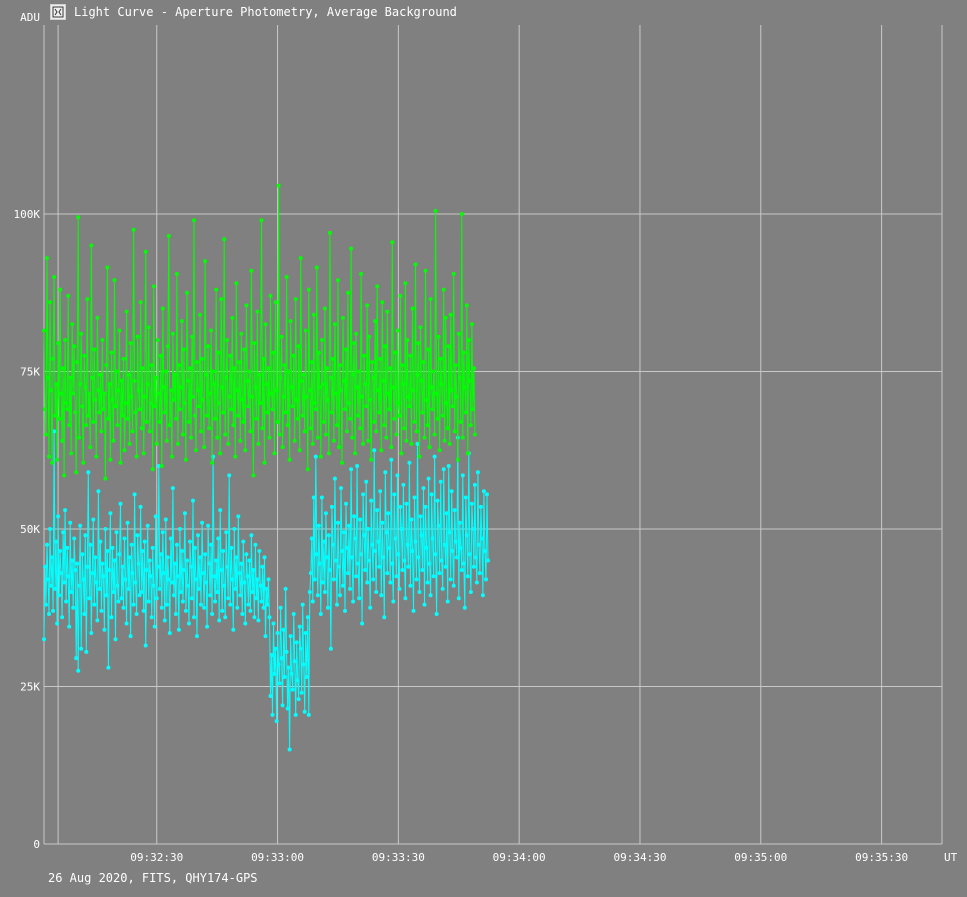  I want to click on observation-info: 26 Aug 2020, FITS, QHY174-GPS, so click(153, 878).